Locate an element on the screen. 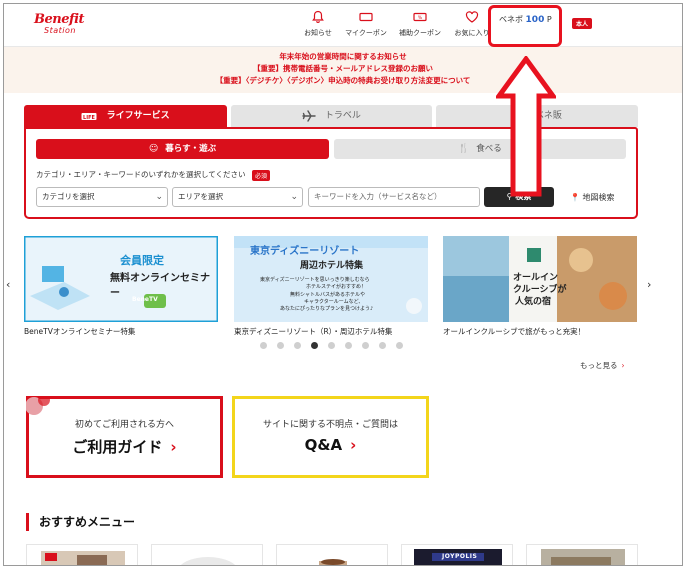  heart-icon is located at coordinates (472, 17).